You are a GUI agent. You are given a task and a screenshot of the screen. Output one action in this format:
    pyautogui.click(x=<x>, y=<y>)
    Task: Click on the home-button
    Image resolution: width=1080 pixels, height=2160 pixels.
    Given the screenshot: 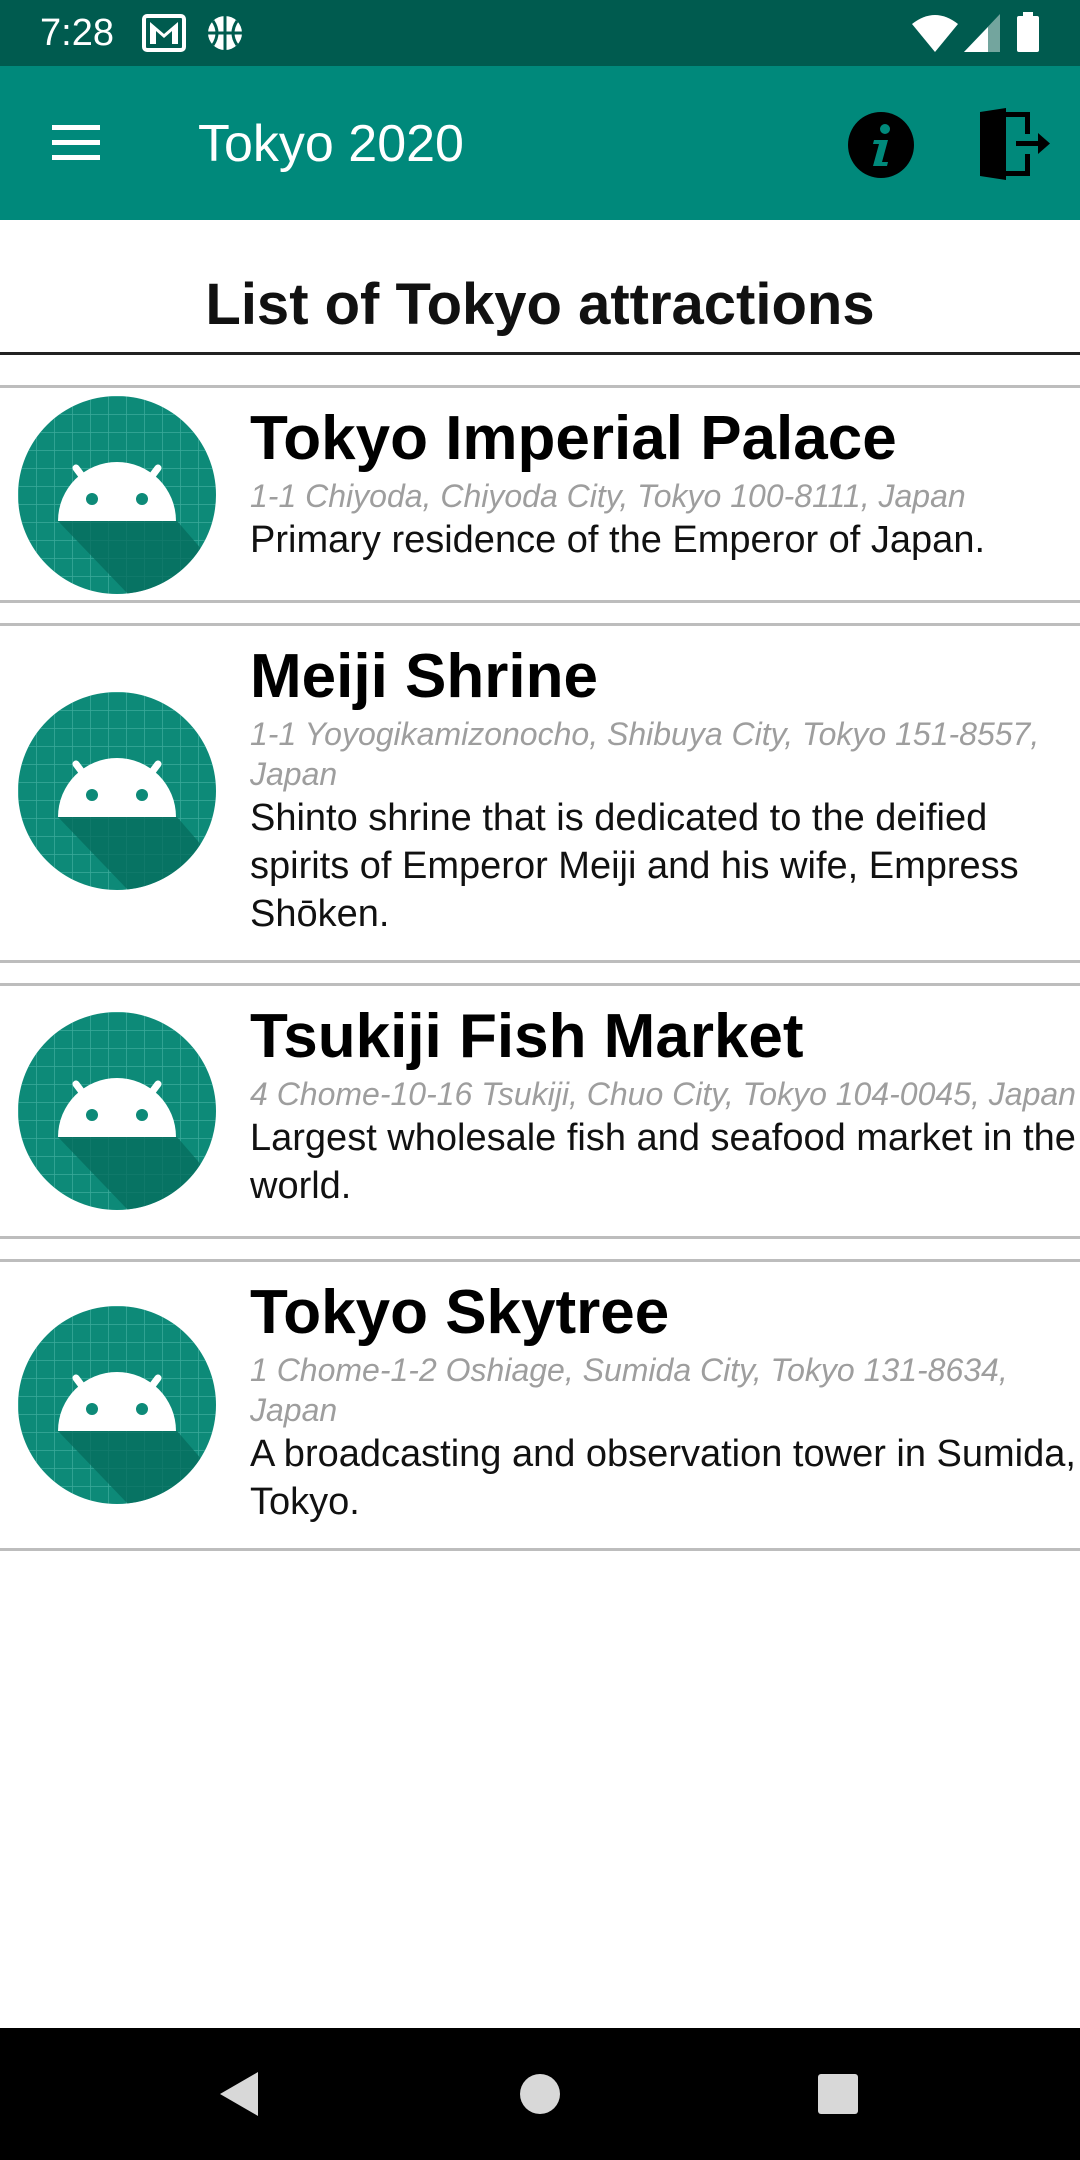 What is the action you would take?
    pyautogui.click(x=540, y=2094)
    